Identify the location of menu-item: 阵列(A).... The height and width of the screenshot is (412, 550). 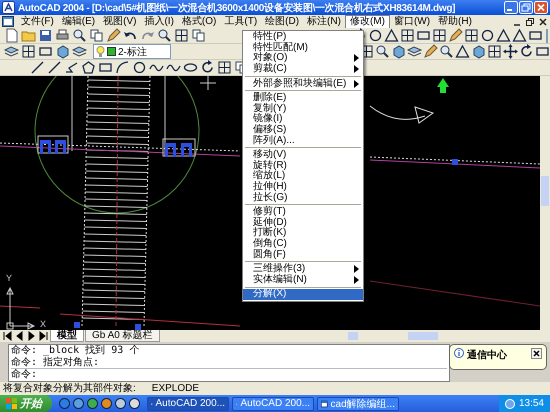
(303, 140).